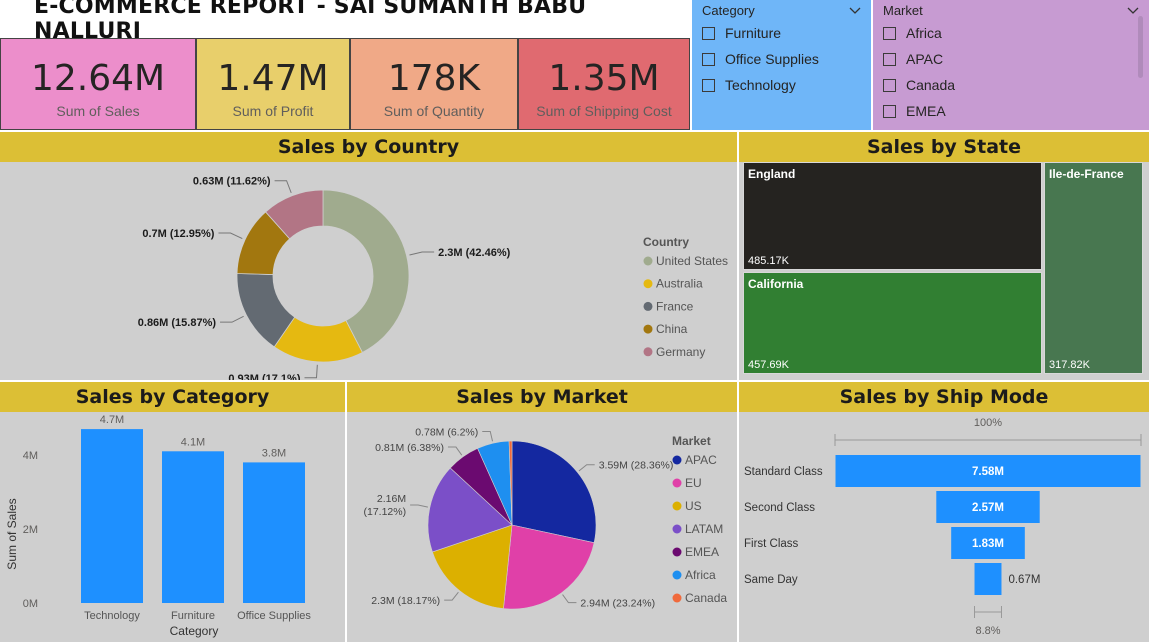  I want to click on funnel-value-label: 0.67M, so click(1024, 580).